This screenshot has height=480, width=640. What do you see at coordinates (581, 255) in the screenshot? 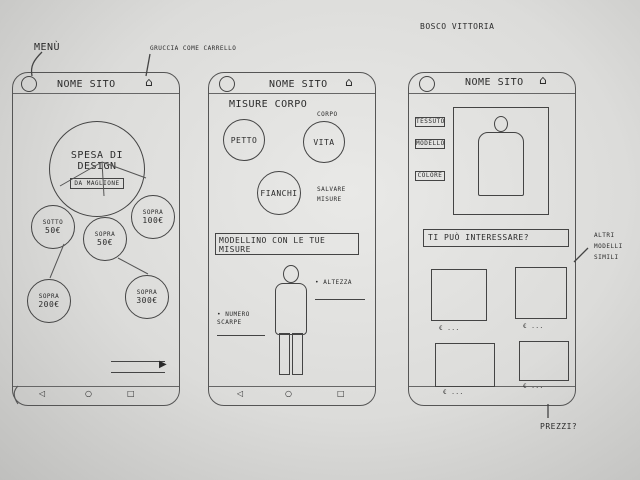
I see `other-models-pointer-line` at bounding box center [581, 255].